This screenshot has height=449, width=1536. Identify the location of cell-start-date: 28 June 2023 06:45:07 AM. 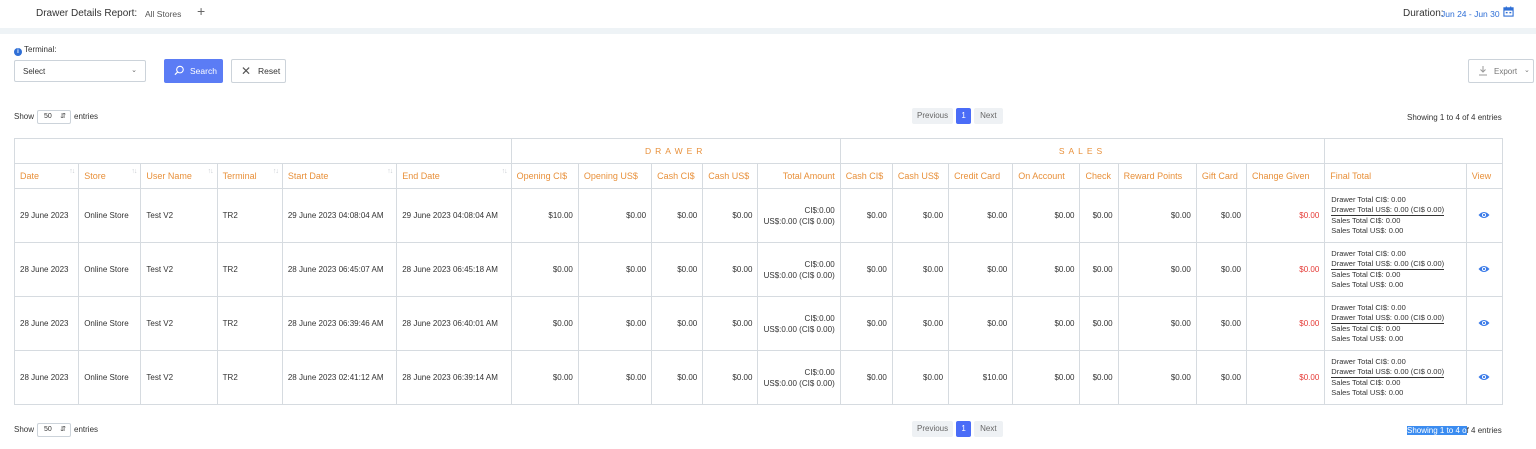
(339, 269).